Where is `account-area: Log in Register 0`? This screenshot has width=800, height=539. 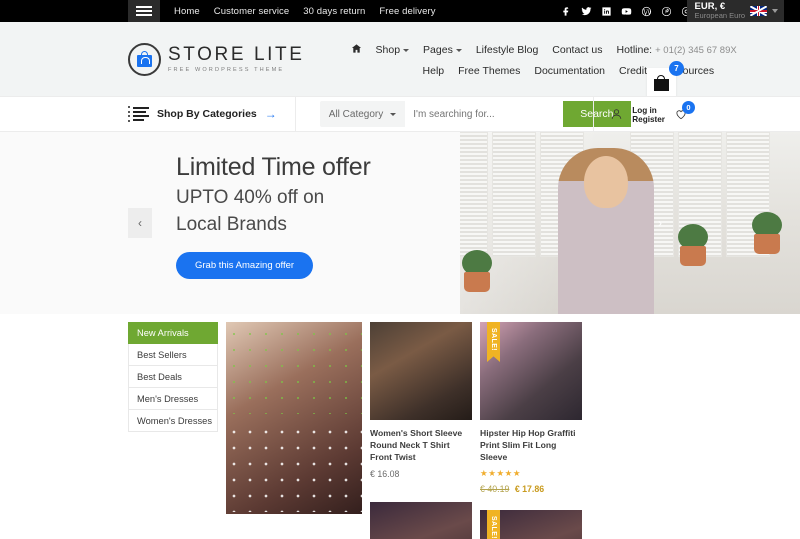
account-area: Log in Register 0 is located at coordinates (644, 115).